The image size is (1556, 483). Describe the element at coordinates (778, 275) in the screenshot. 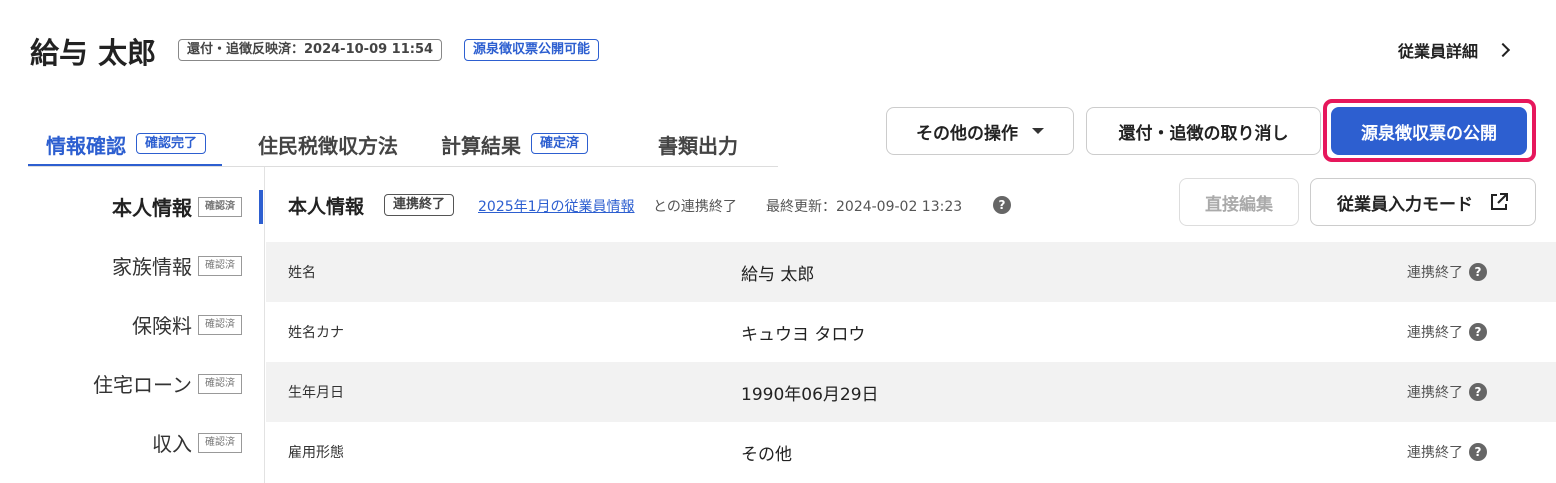

I see `row-value: 給与 太郎` at that location.